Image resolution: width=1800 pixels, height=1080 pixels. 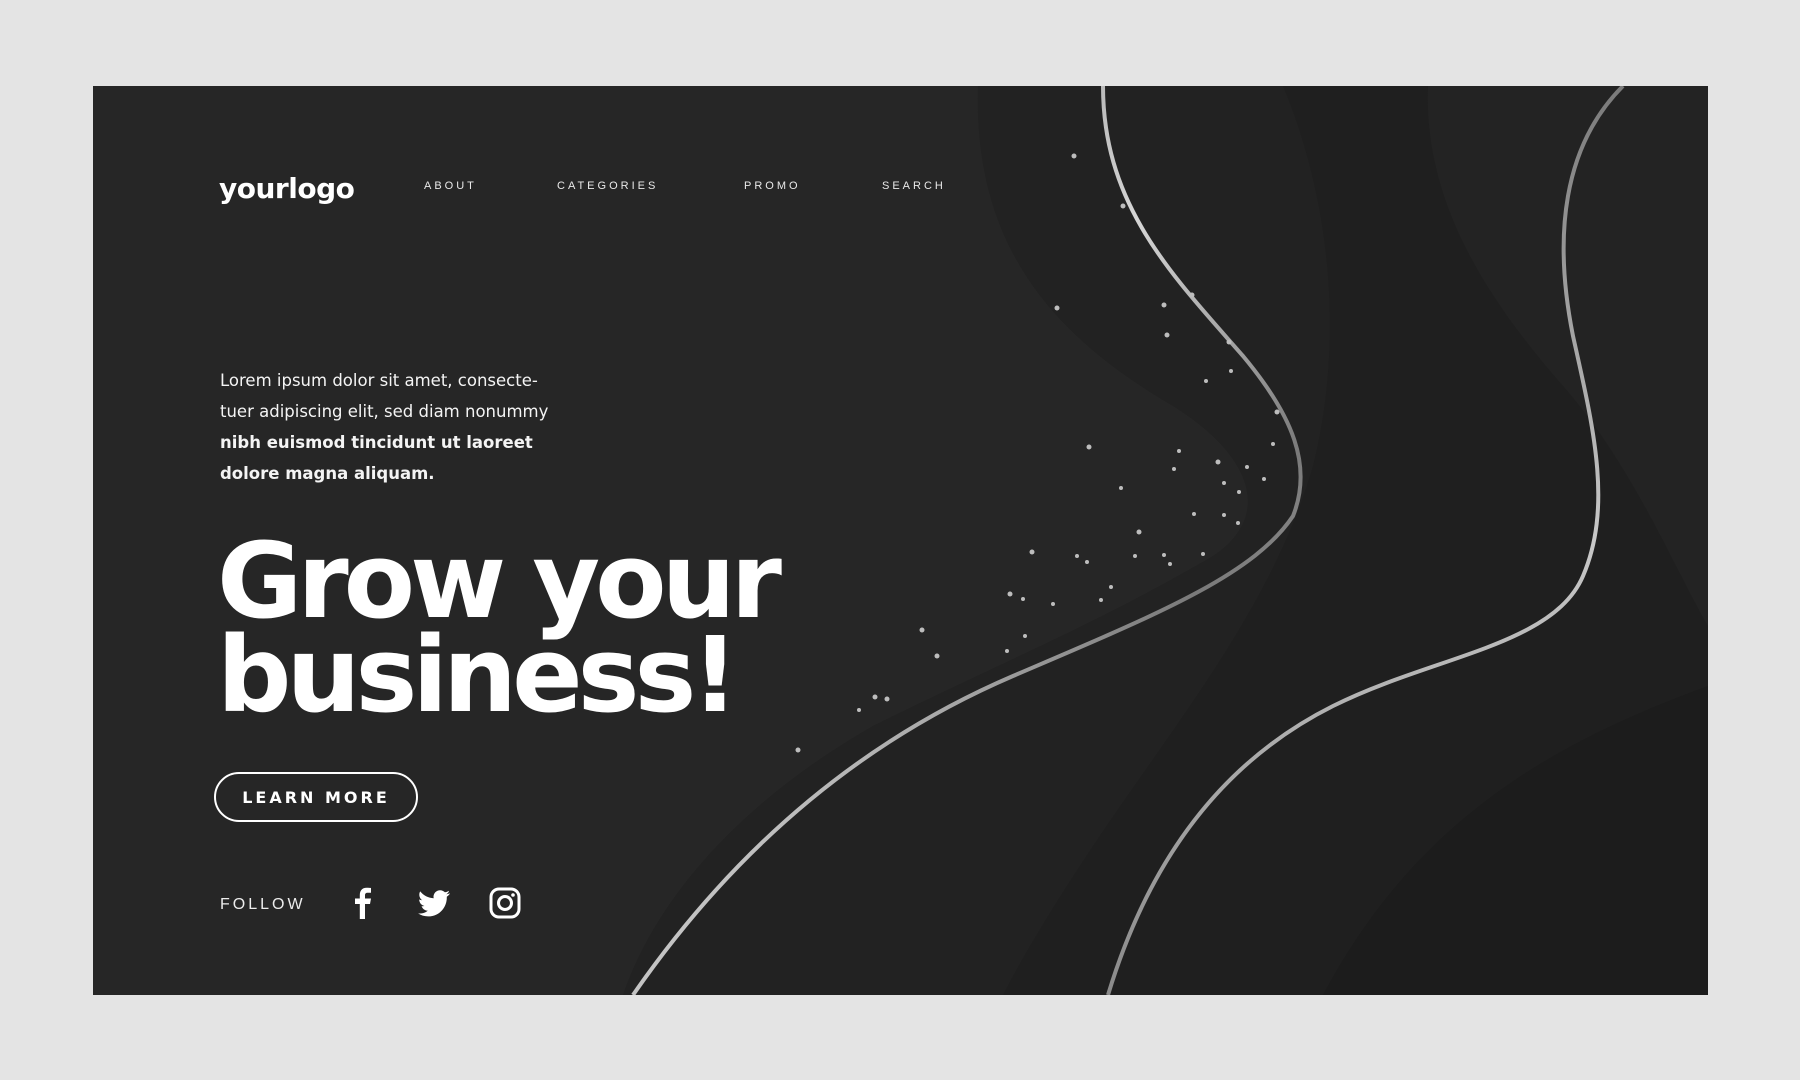 What do you see at coordinates (450, 186) in the screenshot?
I see `nav-about: ABOUT` at bounding box center [450, 186].